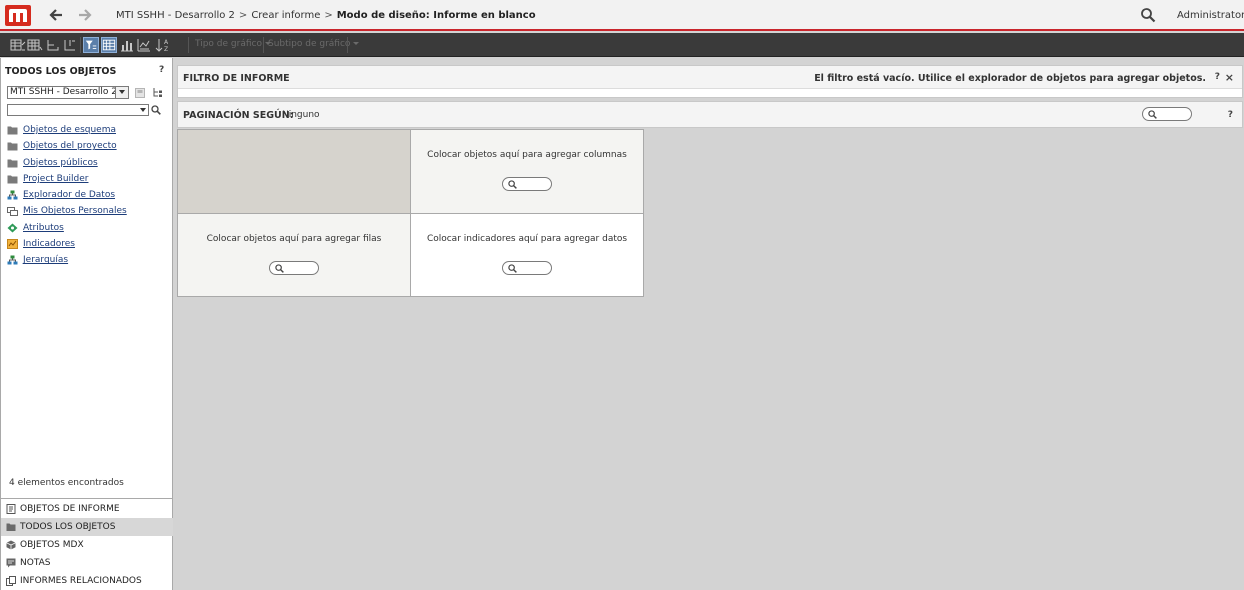  Describe the element at coordinates (163, 45) in the screenshot. I see `sort-ascending-icon: AZ` at that location.